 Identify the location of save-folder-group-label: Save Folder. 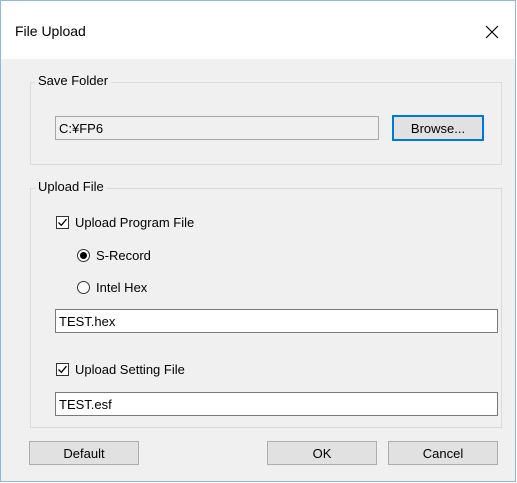
(73, 80).